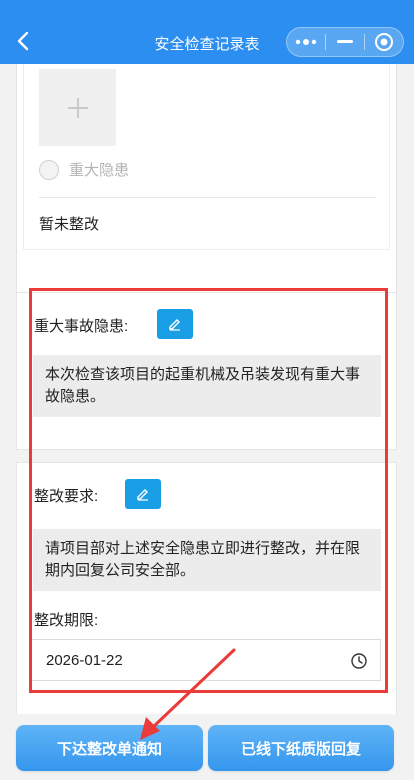 This screenshot has height=780, width=414. I want to click on offline-paper-reply-button: 已线下纸质版回复, so click(301, 748).